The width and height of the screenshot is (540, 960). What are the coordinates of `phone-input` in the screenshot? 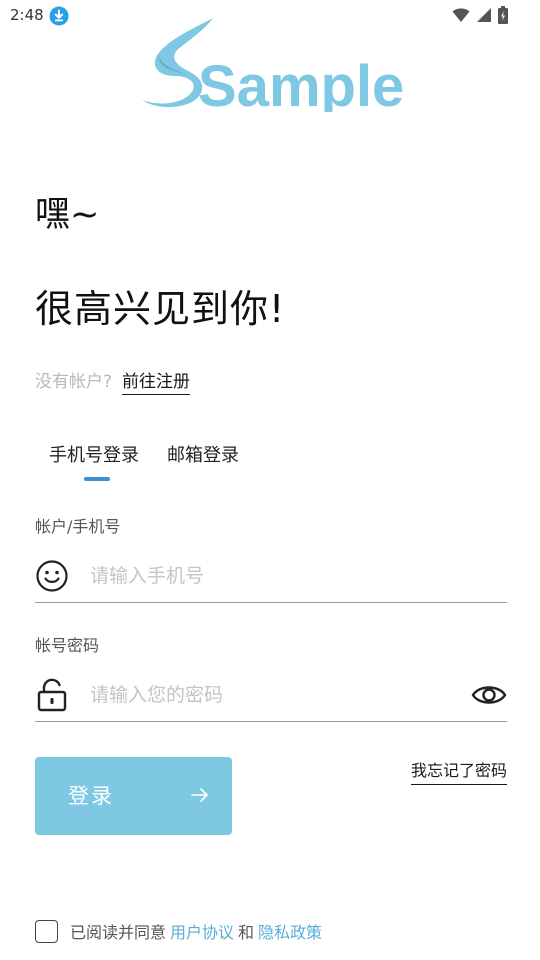 It's located at (275, 576).